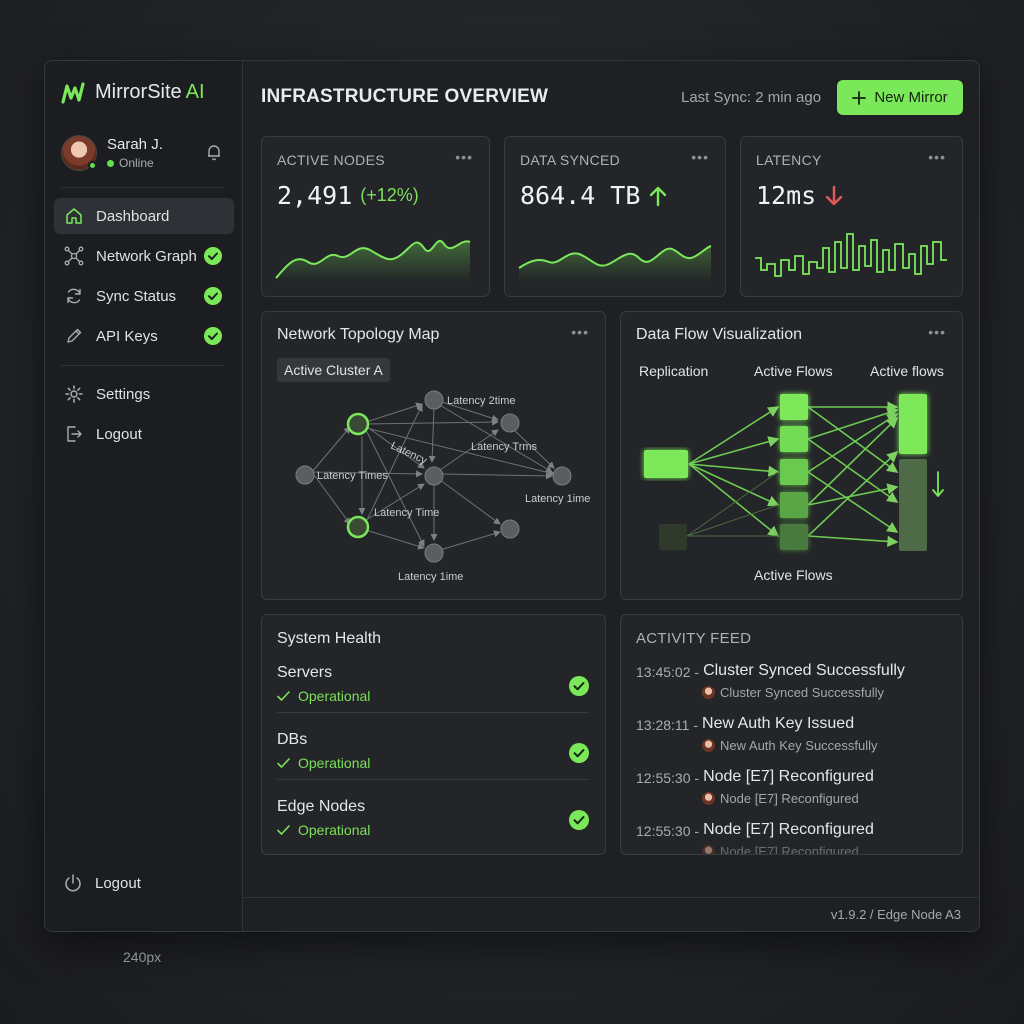  Describe the element at coordinates (348, 195) in the screenshot. I see `active-nodes-value: 2,491 (+12%)` at that location.